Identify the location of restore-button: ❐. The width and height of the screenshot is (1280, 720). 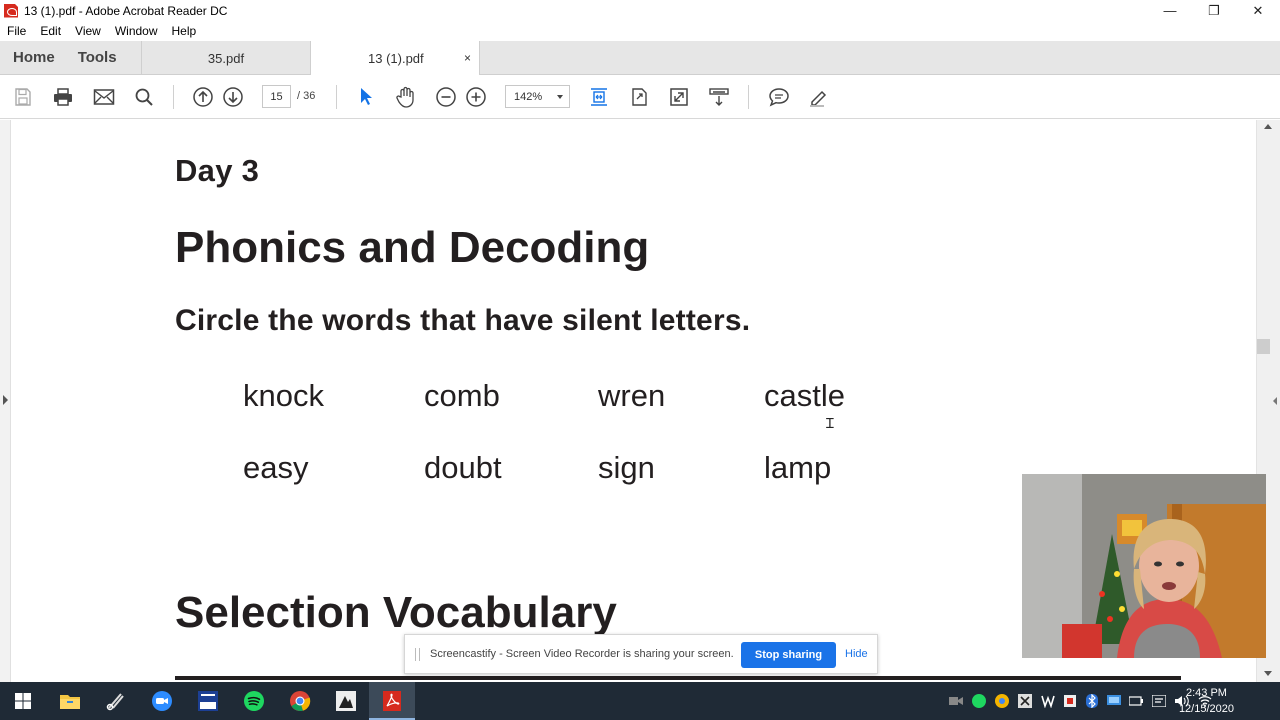
(1214, 10).